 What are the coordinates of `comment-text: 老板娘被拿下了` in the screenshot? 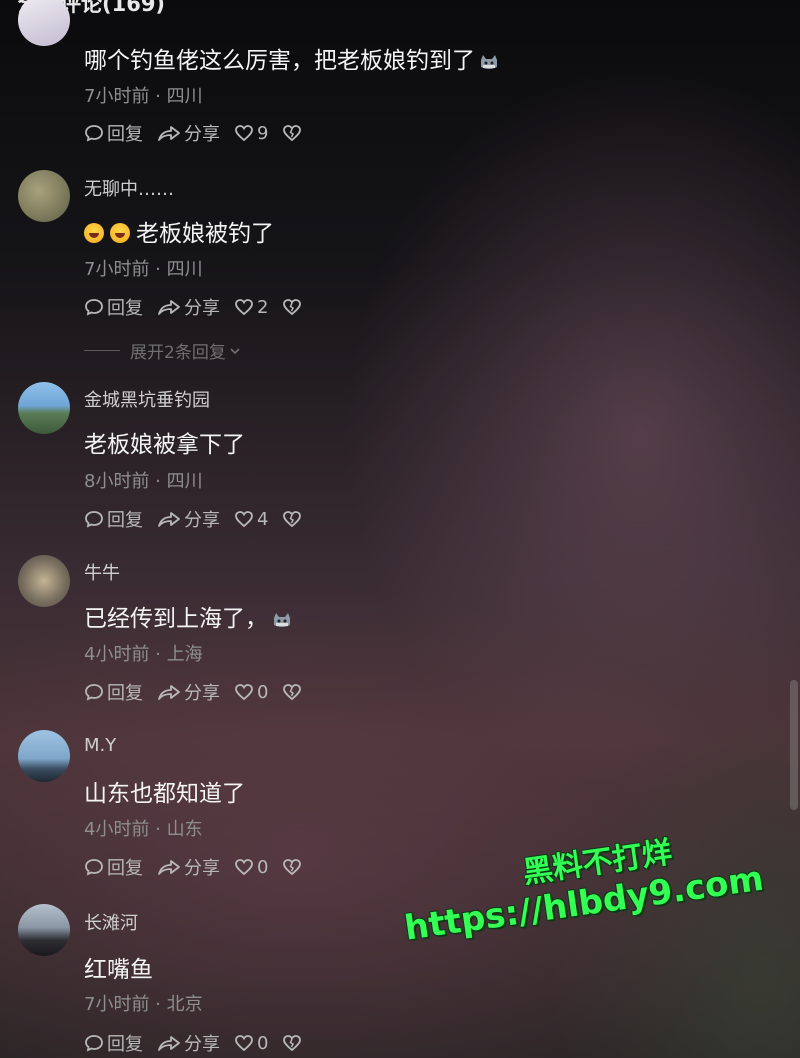 It's located at (164, 445).